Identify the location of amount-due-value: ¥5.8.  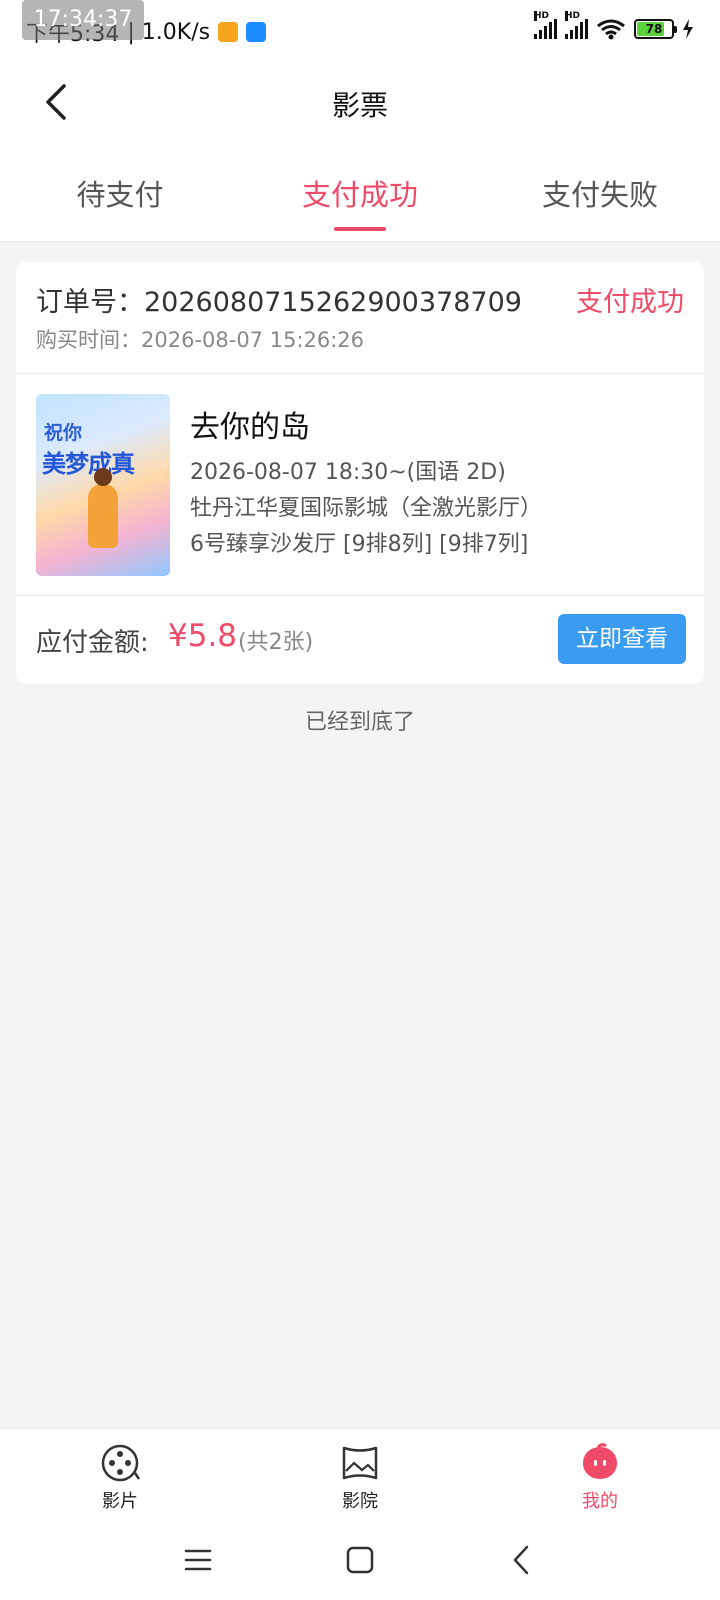
(203, 636).